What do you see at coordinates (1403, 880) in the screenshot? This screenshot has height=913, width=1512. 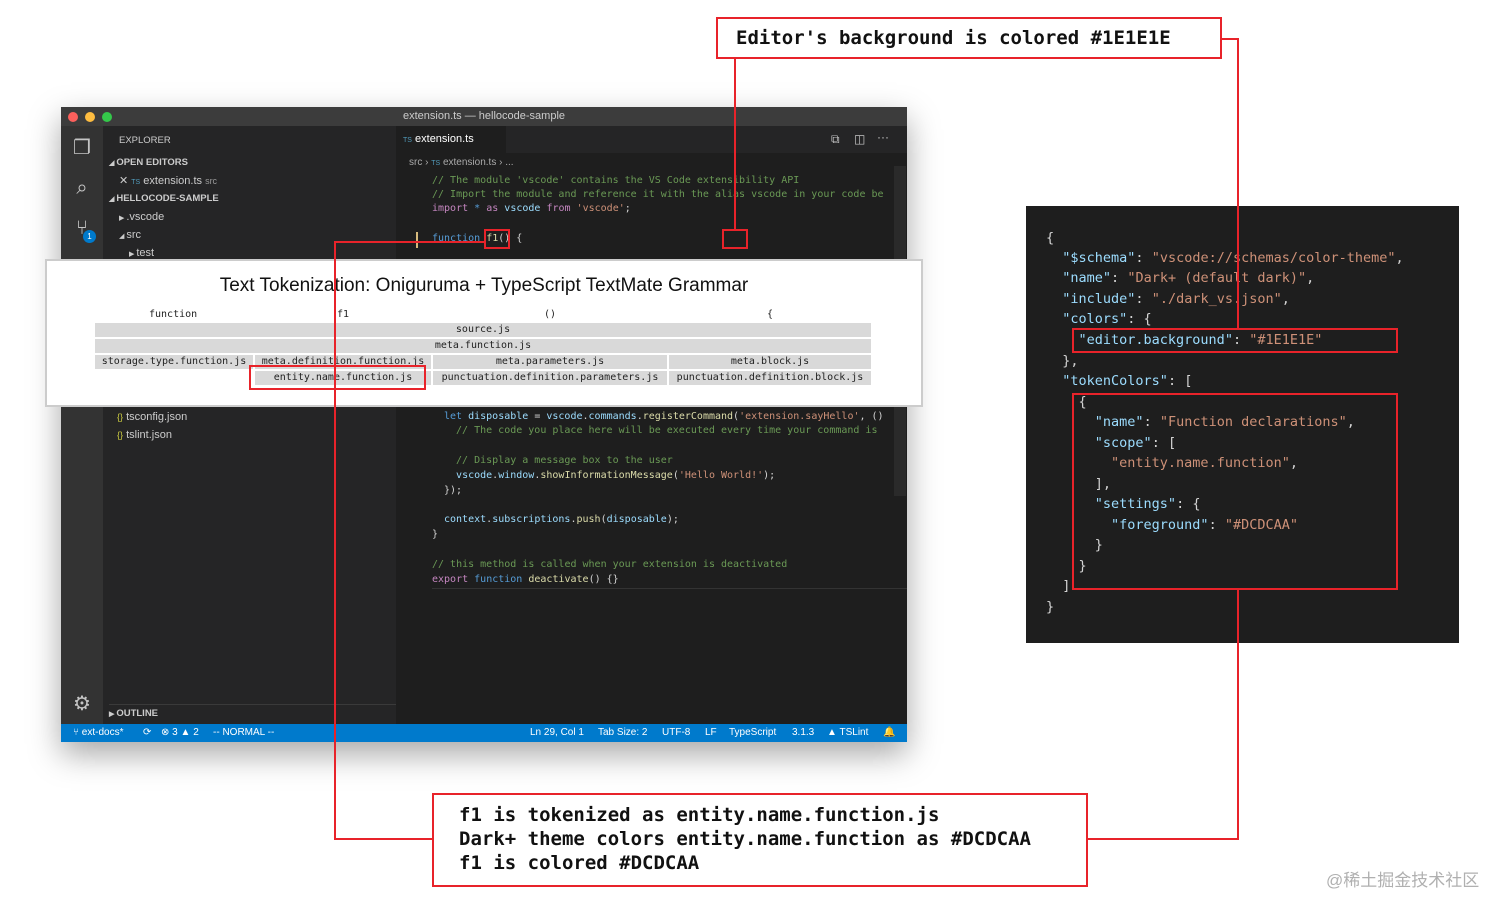 I see `watermark: @稀土掘金技术社区` at bounding box center [1403, 880].